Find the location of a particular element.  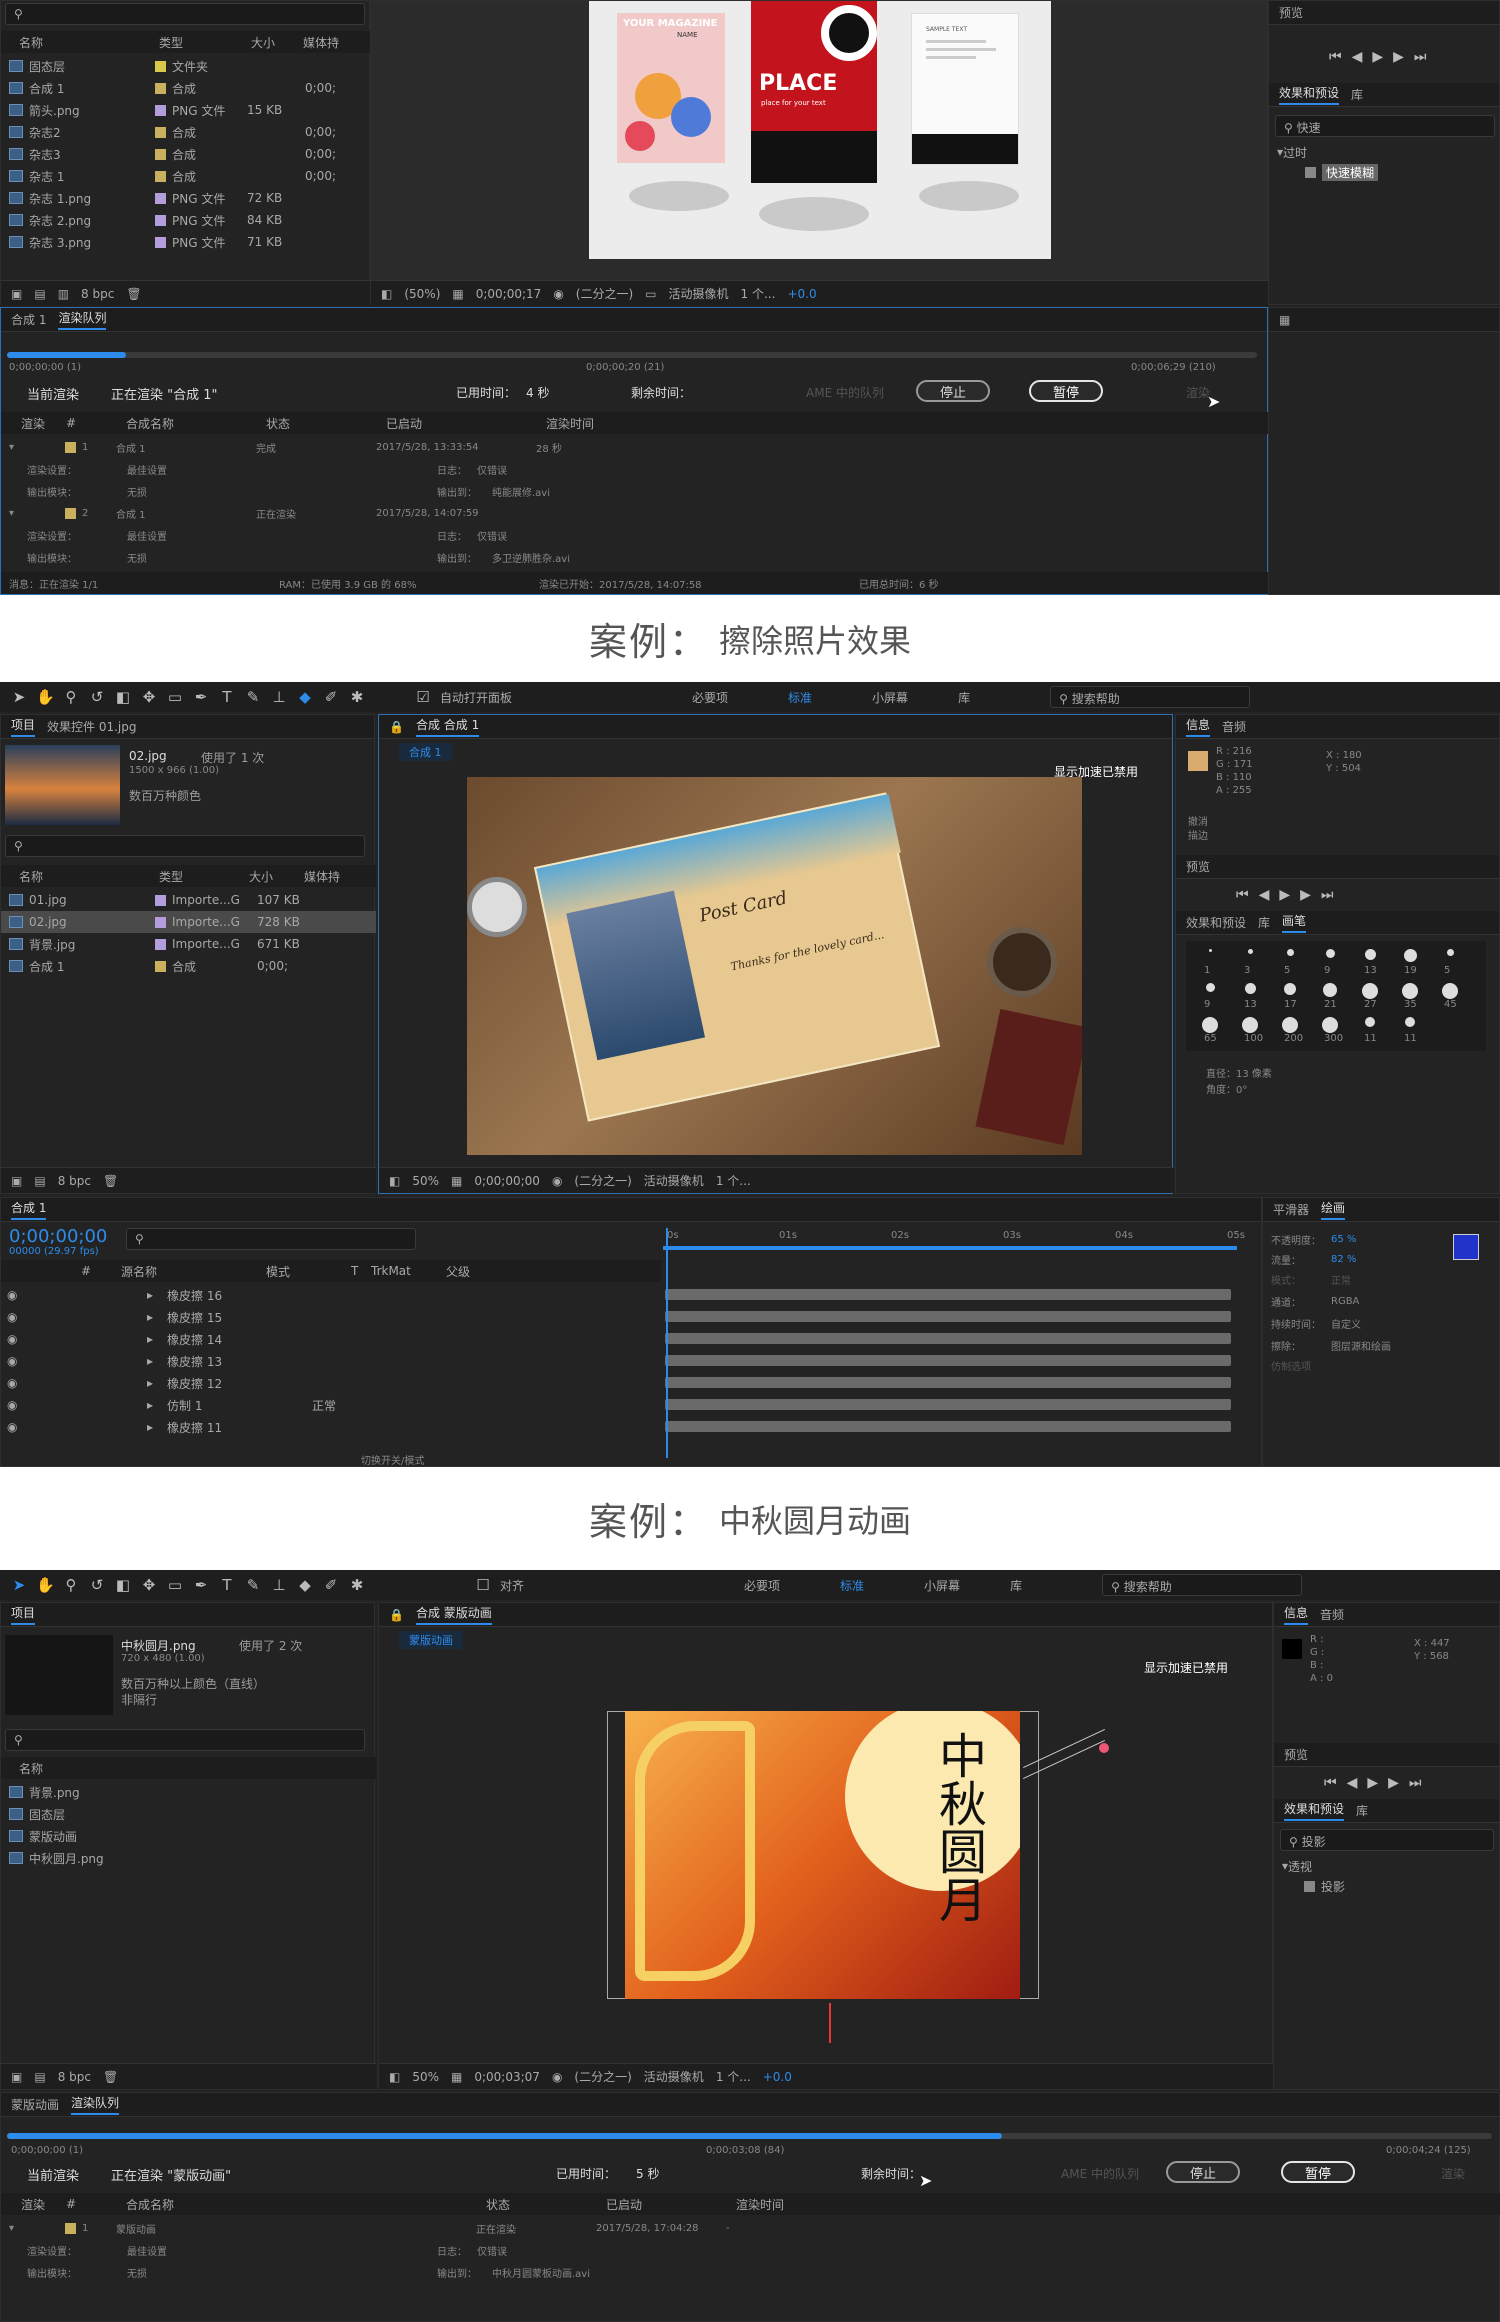

module-value: 无损 is located at coordinates (282, 2272).